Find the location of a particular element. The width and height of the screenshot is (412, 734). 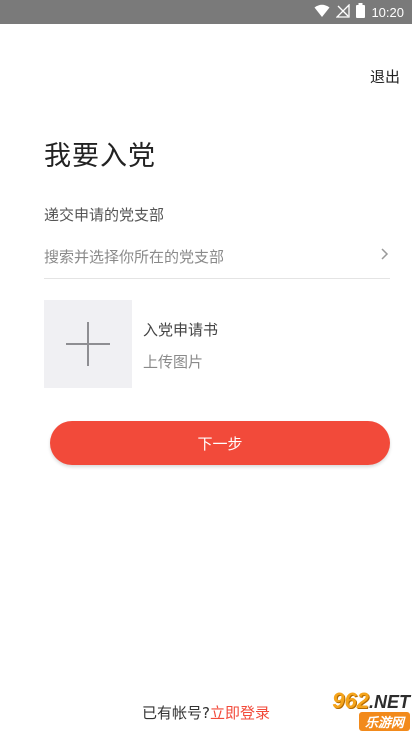

upload-subtitle: 上传图片 is located at coordinates (173, 362).